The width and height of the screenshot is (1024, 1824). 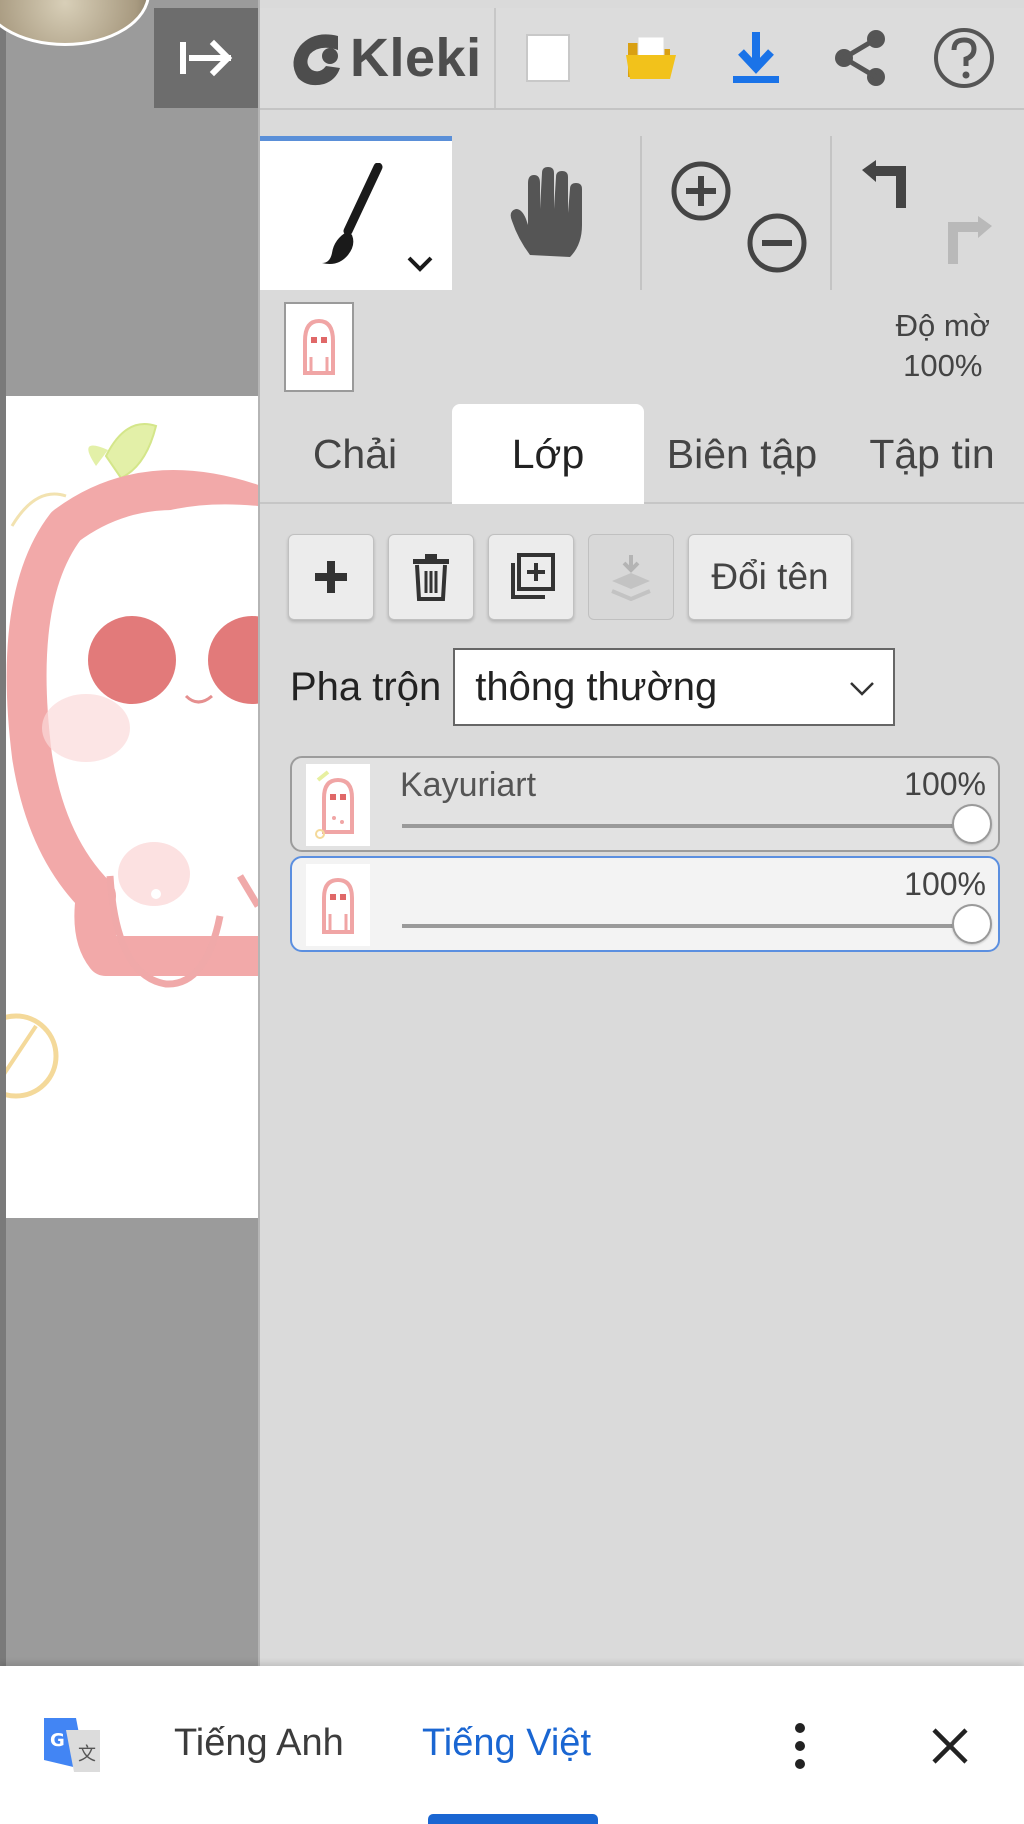 I want to click on help-button, so click(x=964, y=58).